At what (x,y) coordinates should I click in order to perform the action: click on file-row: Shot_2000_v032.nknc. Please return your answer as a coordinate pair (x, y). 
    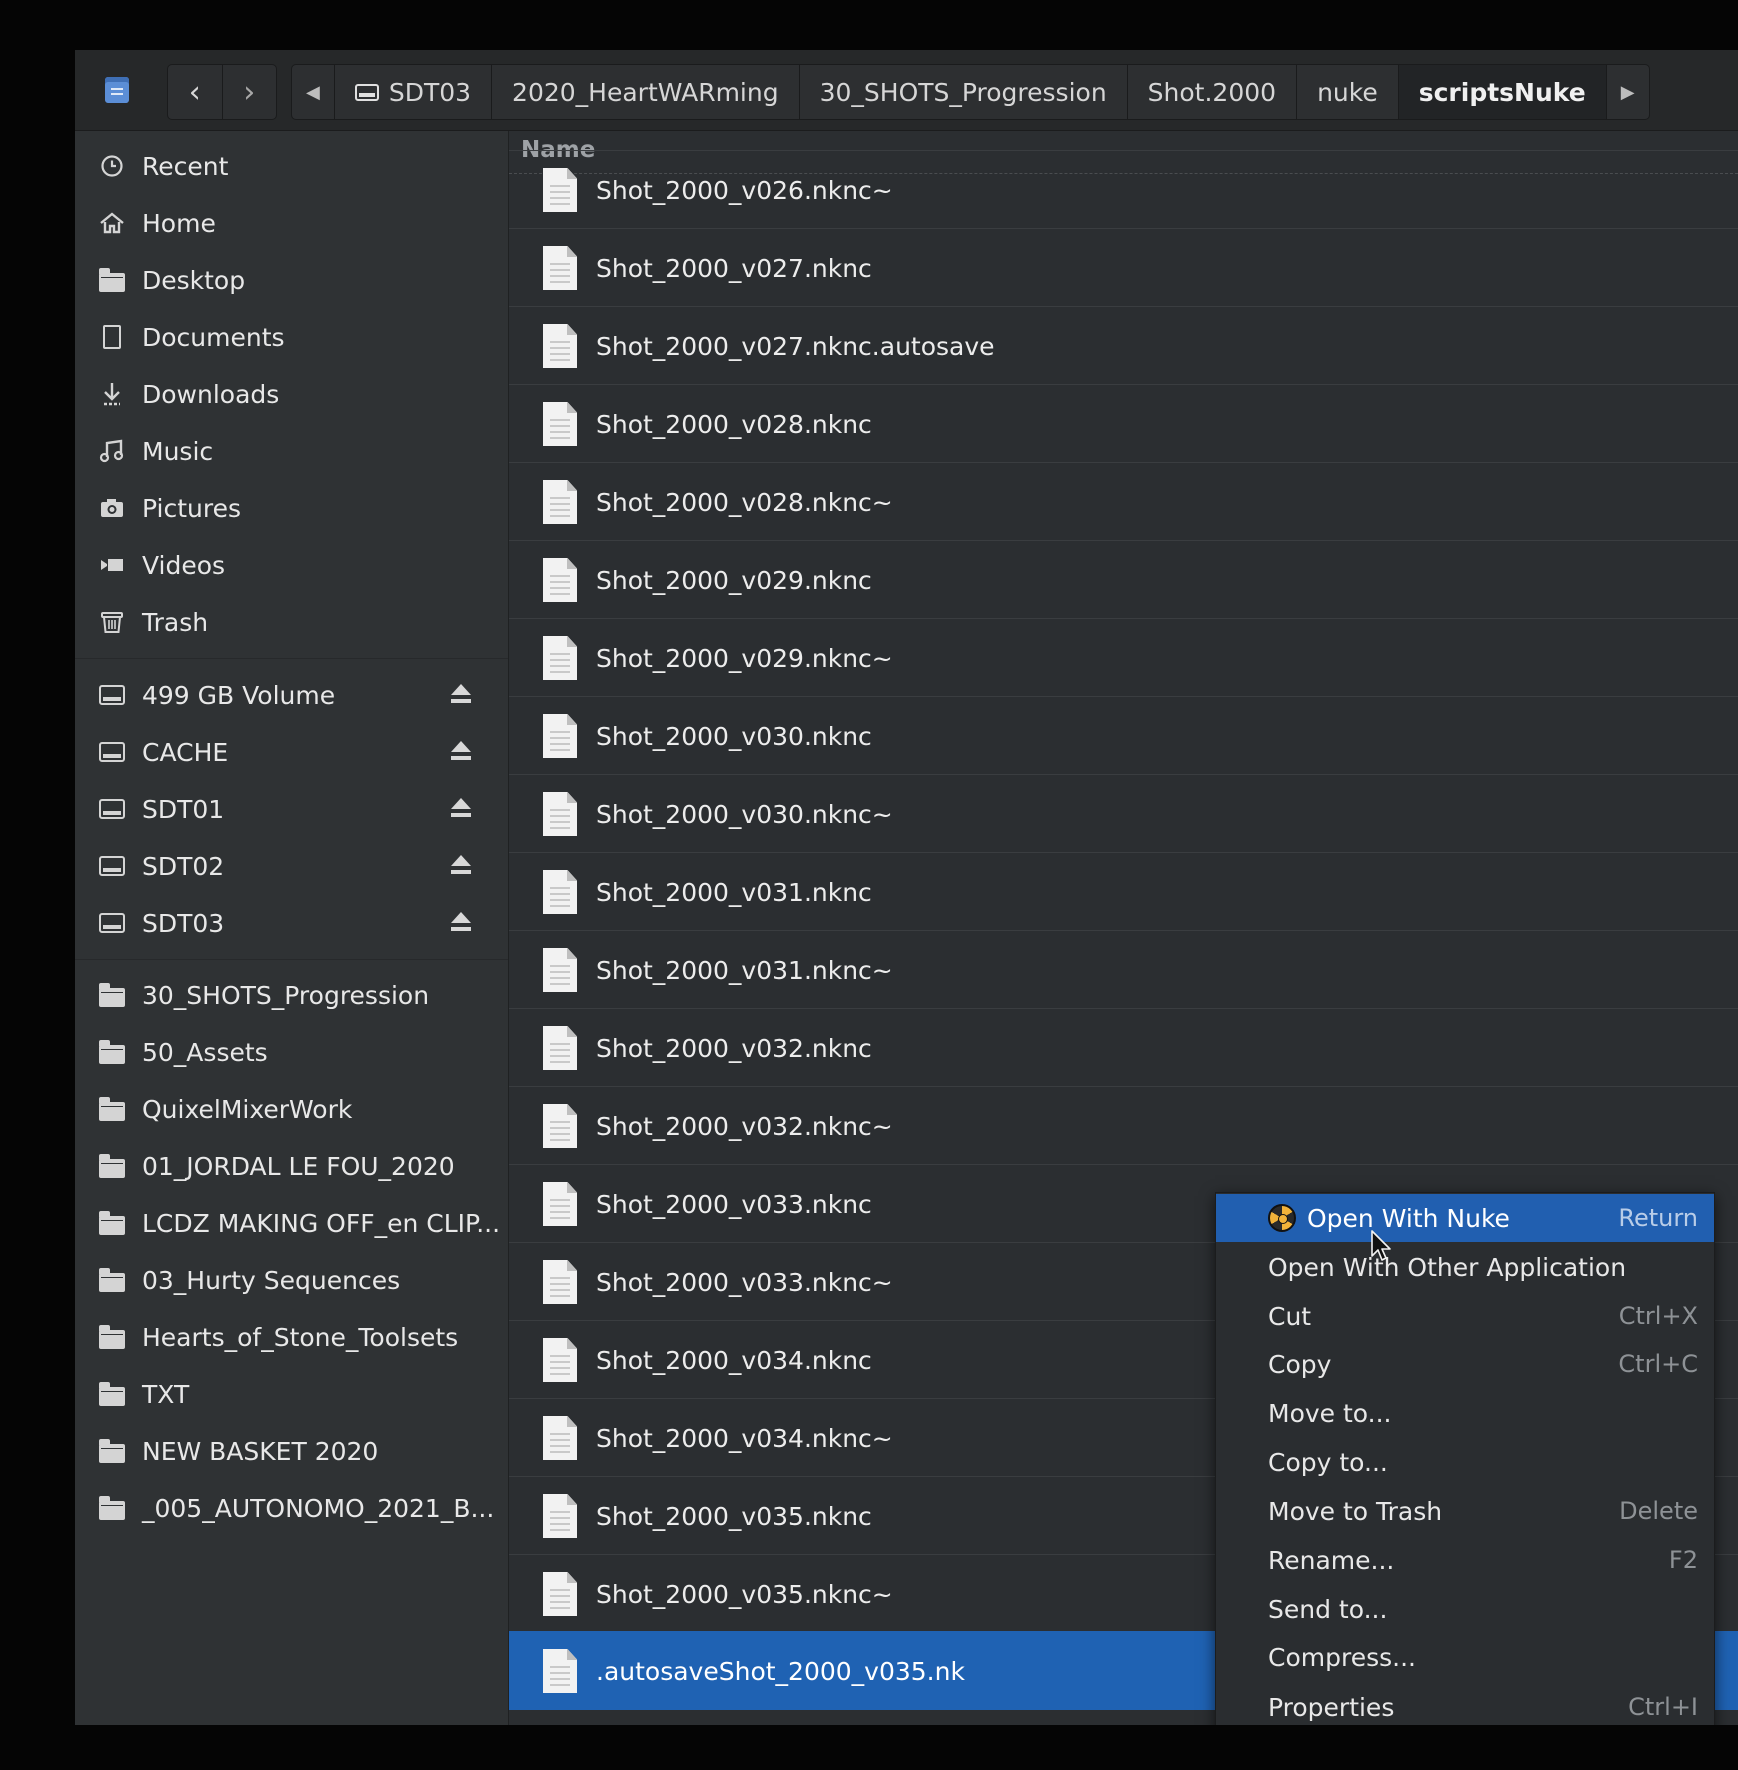
    Looking at the image, I should click on (1123, 1047).